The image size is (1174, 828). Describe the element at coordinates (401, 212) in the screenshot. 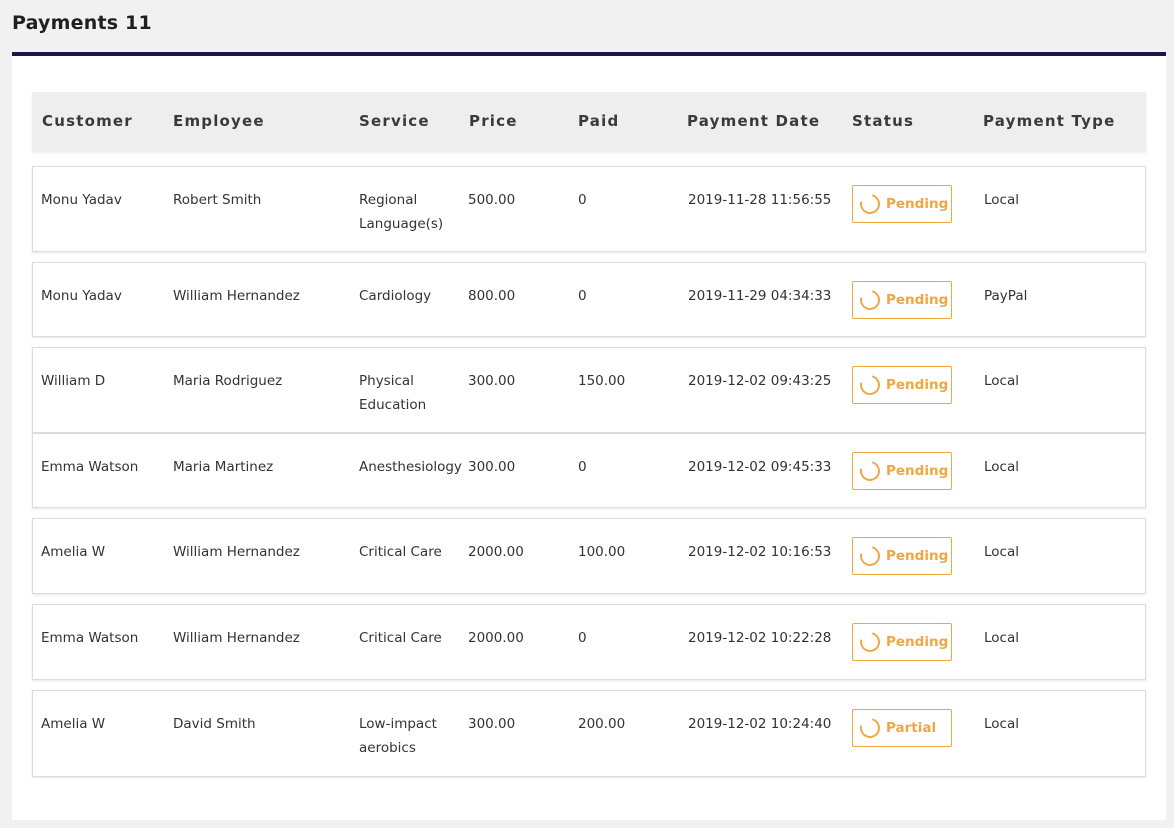

I see `cell-service: Regional Language(s)` at that location.